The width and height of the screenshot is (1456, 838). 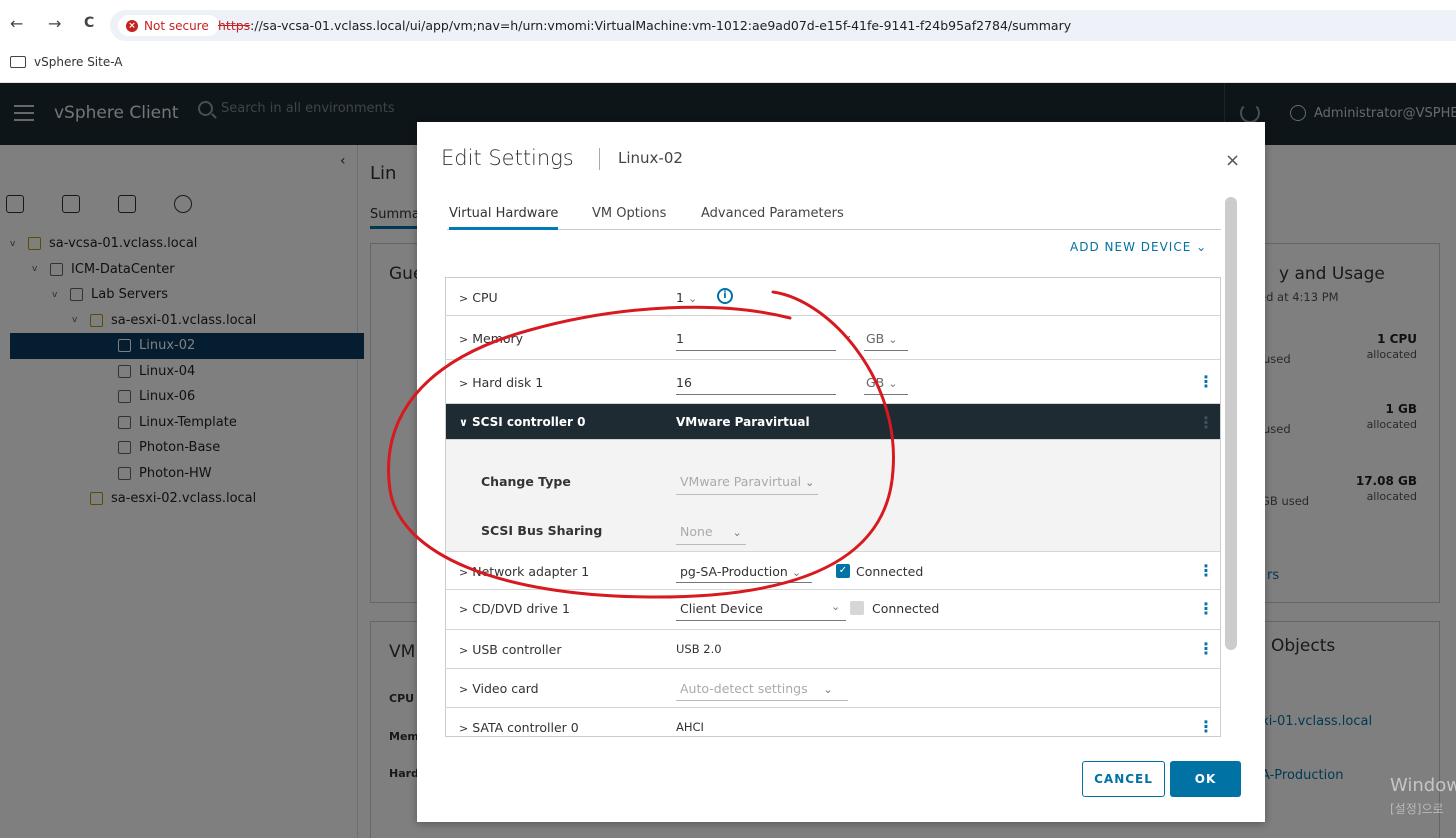 What do you see at coordinates (890, 571) in the screenshot?
I see `network-connected-label: Connected` at bounding box center [890, 571].